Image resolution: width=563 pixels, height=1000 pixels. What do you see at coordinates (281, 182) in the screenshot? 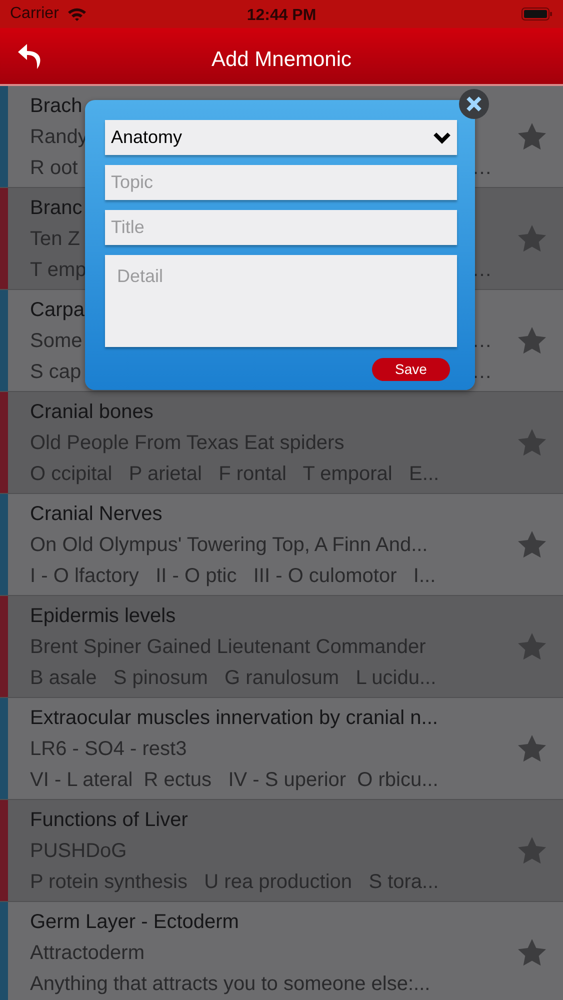
I see `topic-field: Topic` at bounding box center [281, 182].